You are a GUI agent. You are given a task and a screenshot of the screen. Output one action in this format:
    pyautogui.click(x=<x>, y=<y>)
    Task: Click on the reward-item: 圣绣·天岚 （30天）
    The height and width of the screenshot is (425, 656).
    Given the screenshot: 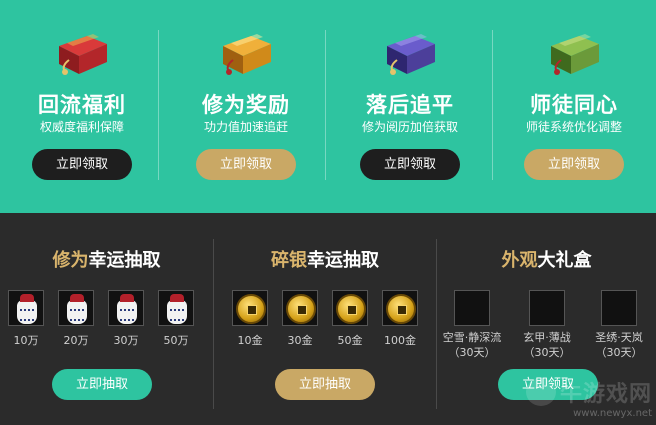 What is the action you would take?
    pyautogui.click(x=619, y=325)
    